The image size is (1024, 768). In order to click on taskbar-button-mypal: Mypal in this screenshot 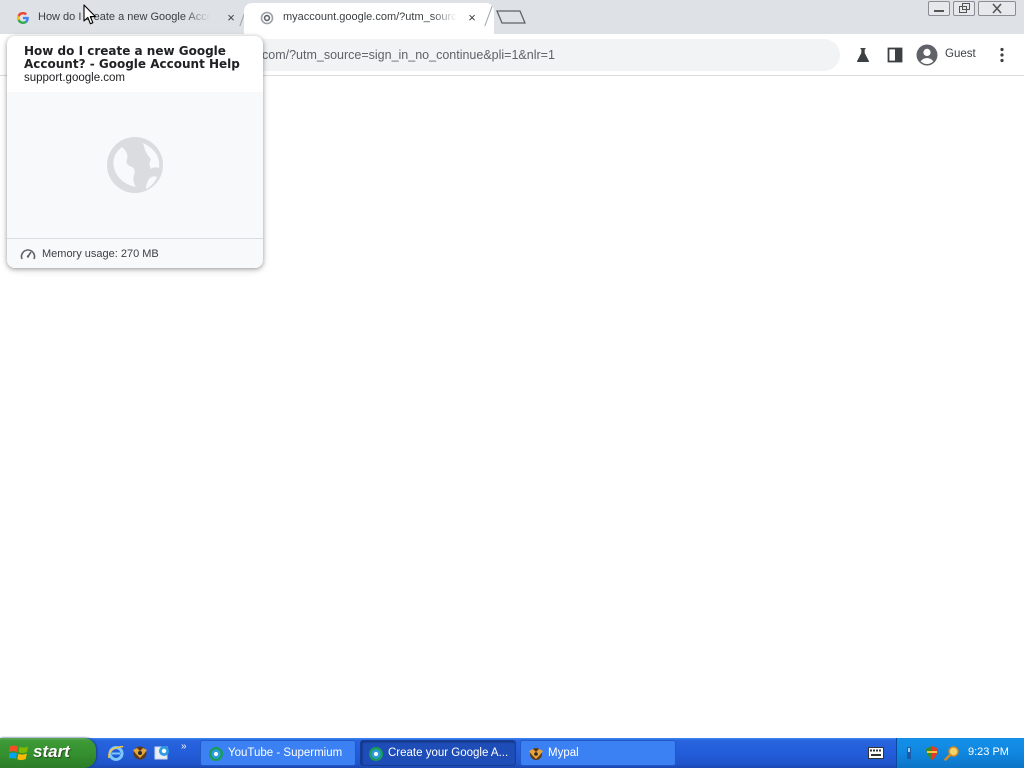, I will do `click(598, 753)`.